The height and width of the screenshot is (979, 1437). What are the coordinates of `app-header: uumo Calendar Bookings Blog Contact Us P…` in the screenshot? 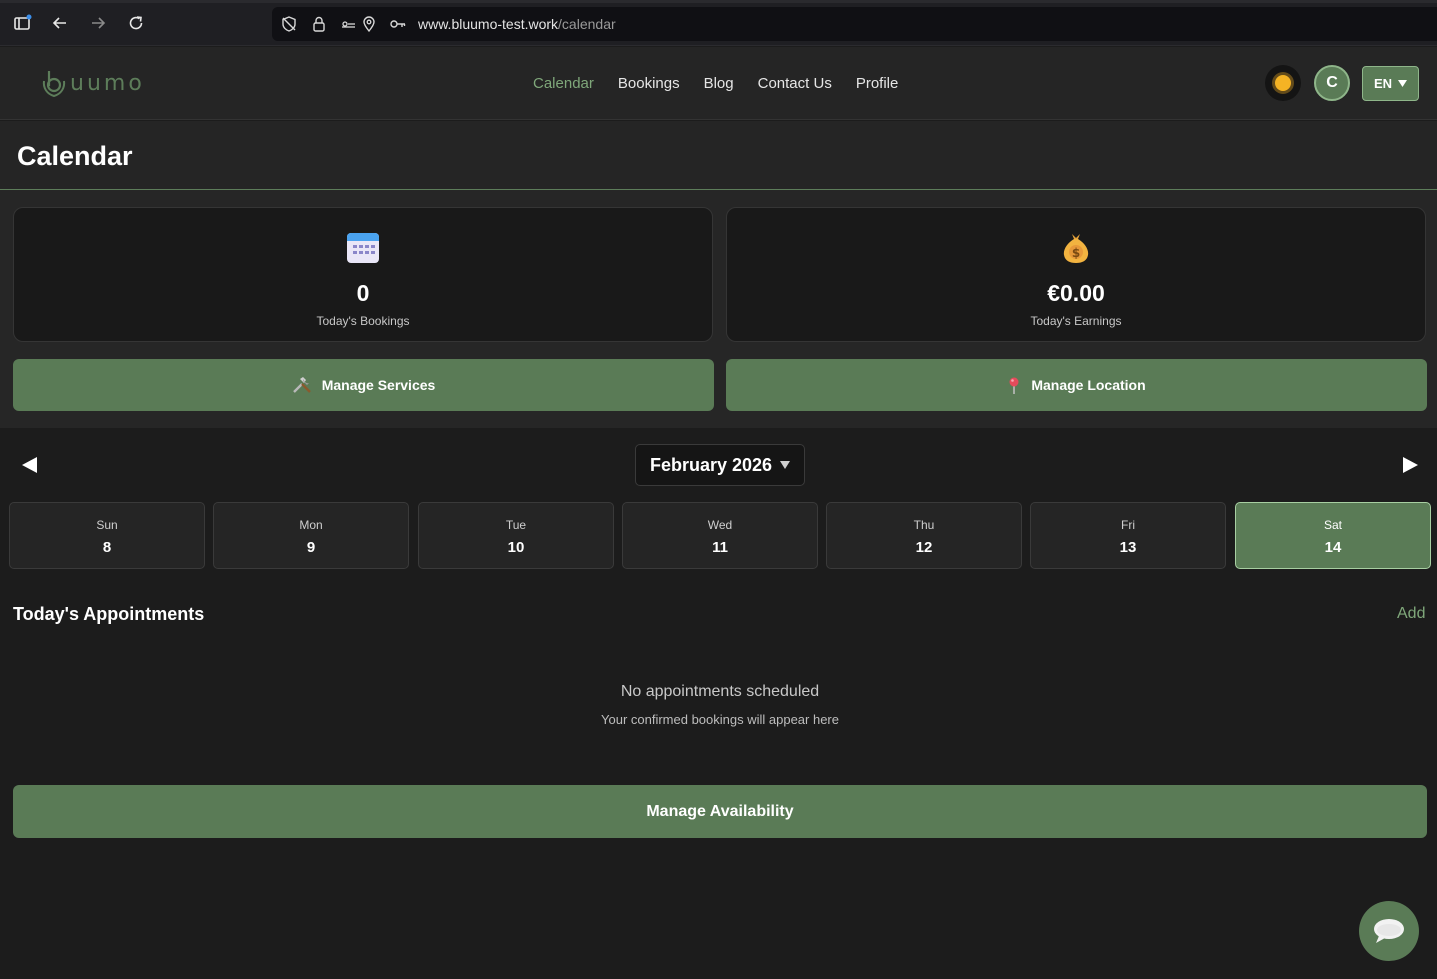 It's located at (718, 83).